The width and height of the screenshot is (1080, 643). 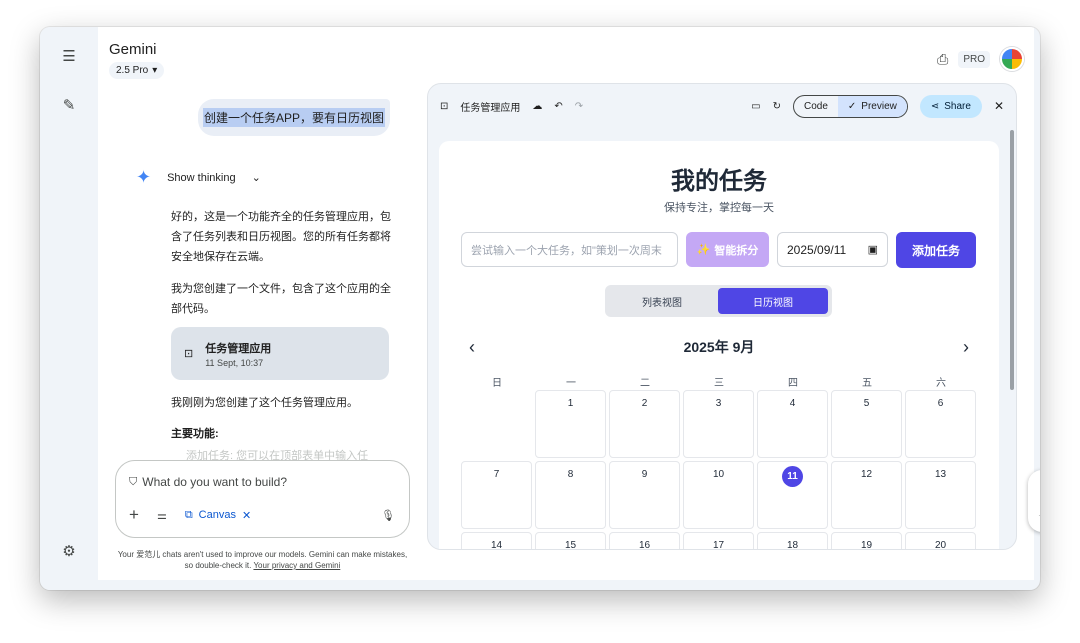 I want to click on weekday-header: 五, so click(x=867, y=383).